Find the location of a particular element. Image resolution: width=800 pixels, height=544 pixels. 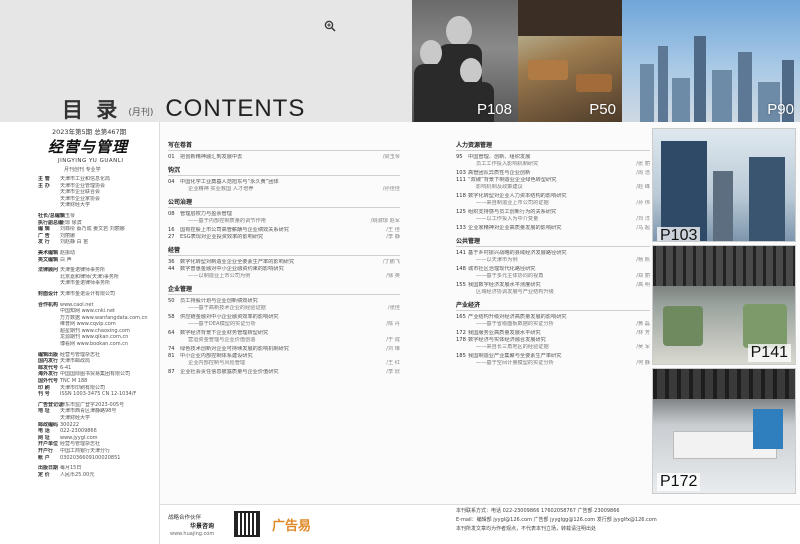

toc-subtitle: ——以制造业上市公司为例/徐 英 is located at coordinates (284, 276).